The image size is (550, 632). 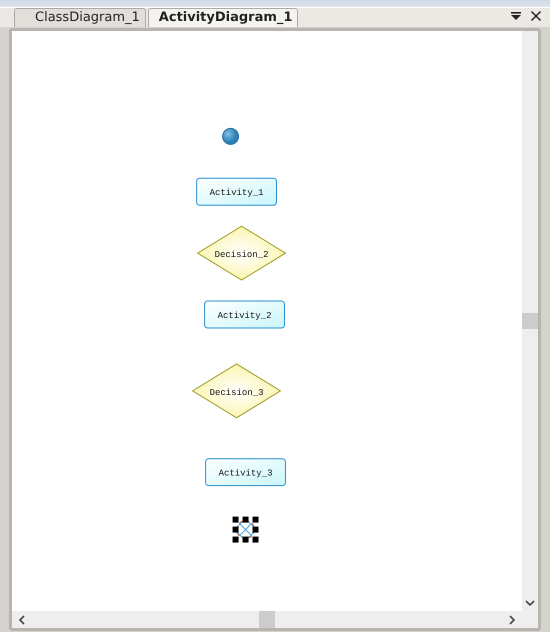 What do you see at coordinates (237, 390) in the screenshot?
I see `decision-node: Decision_3` at bounding box center [237, 390].